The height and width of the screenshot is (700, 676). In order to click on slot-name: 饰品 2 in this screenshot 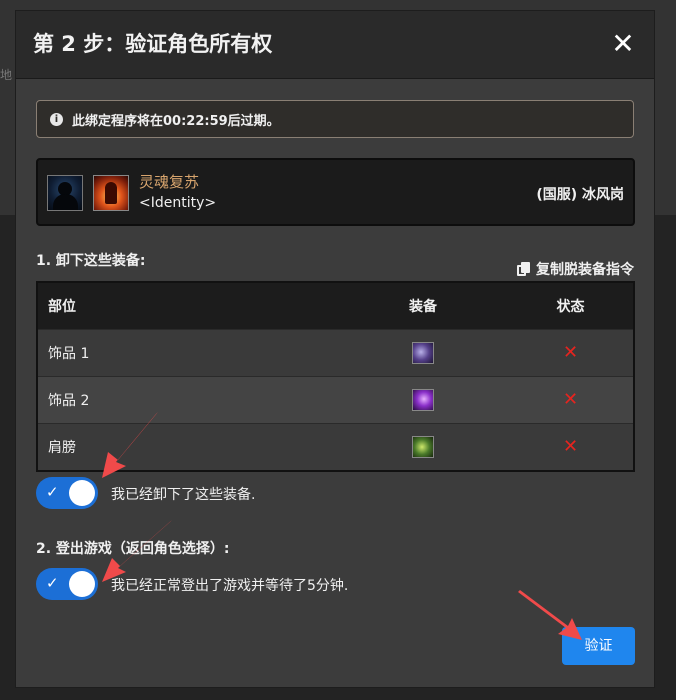, I will do `click(69, 401)`.